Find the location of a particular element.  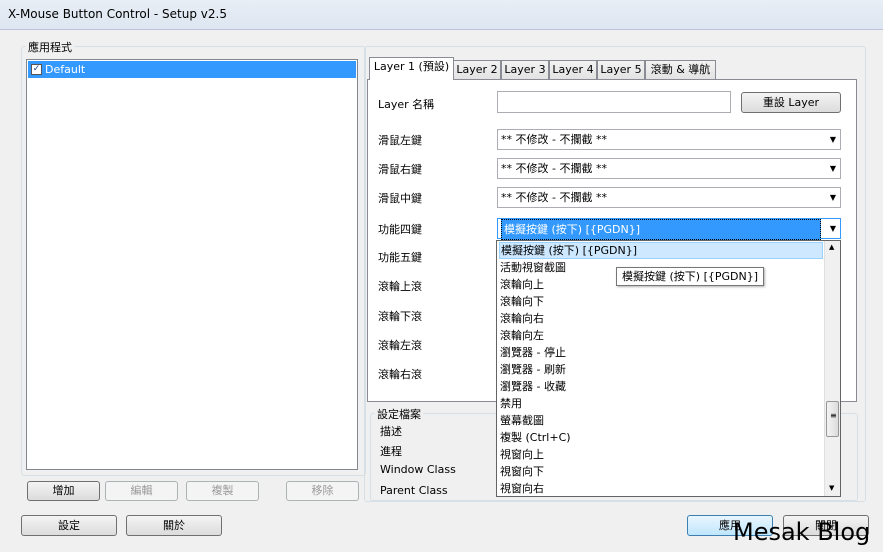

scroll-down-icon: ▼ is located at coordinates (831, 488).